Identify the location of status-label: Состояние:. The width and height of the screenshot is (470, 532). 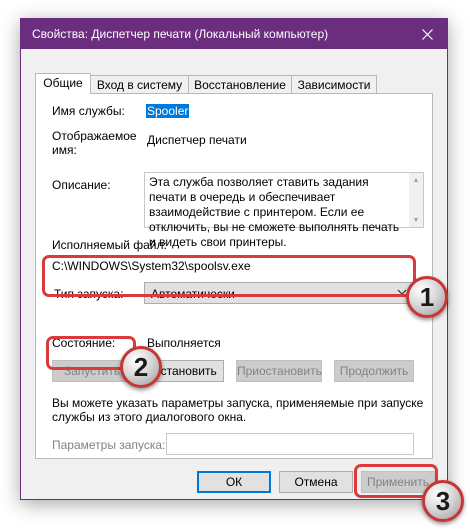
(84, 343).